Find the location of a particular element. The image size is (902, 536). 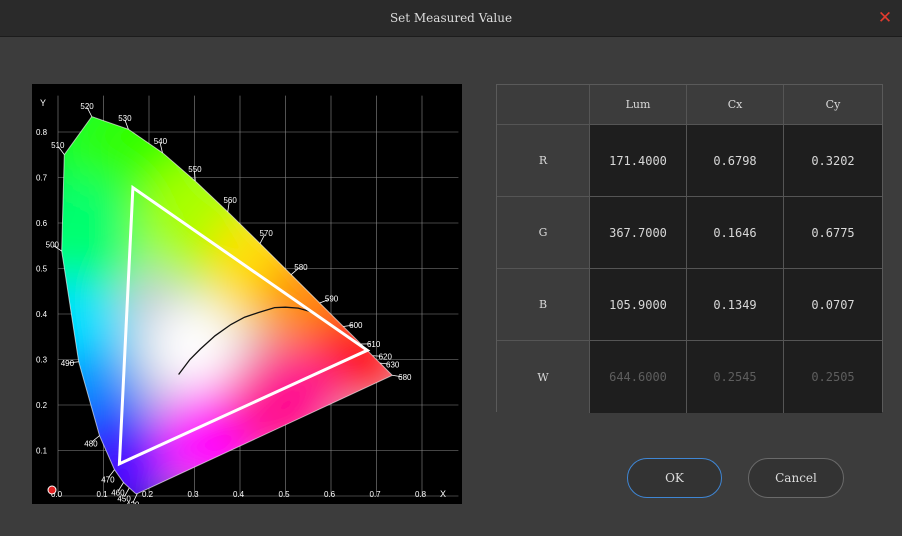

table-row: G 367.7000 0.1646 0.6775 is located at coordinates (689, 233).